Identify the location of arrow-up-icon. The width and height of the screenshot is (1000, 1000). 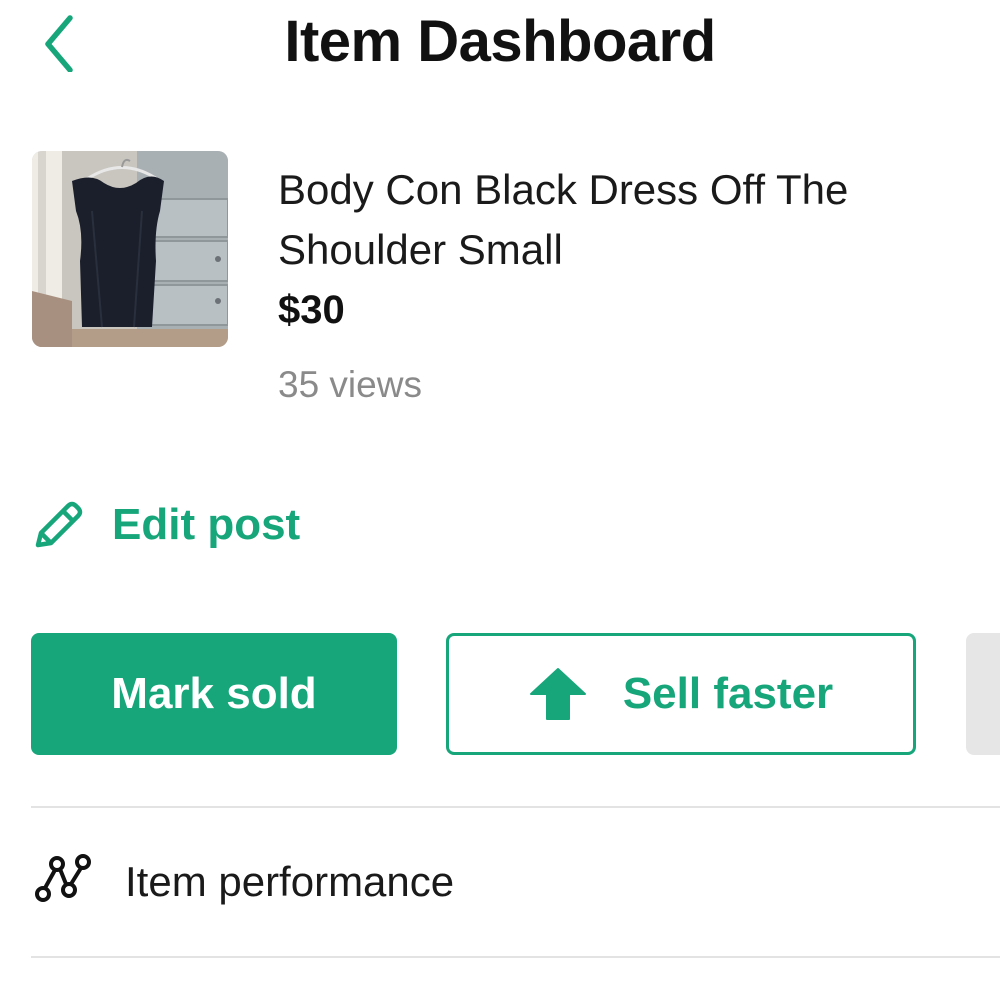
(557, 694).